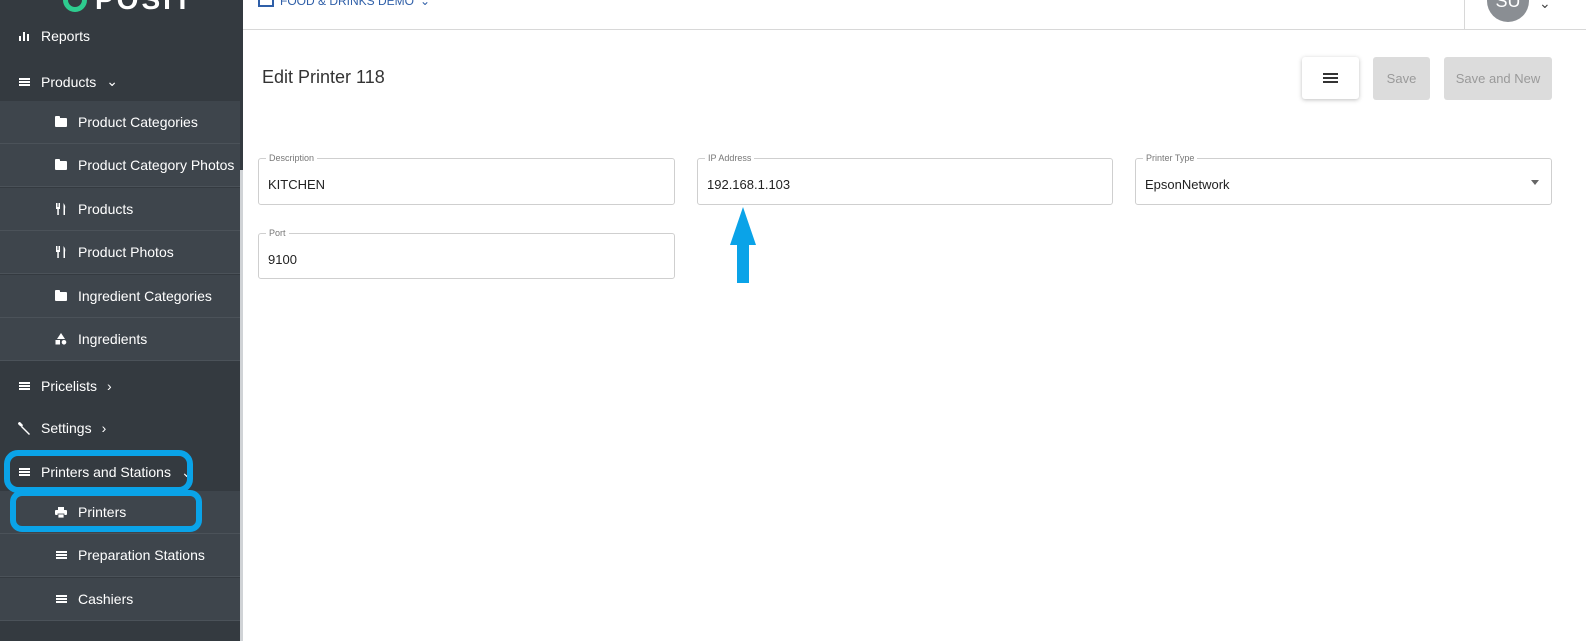 The image size is (1586, 641). I want to click on brand-logo: POSIT, so click(128, 8).